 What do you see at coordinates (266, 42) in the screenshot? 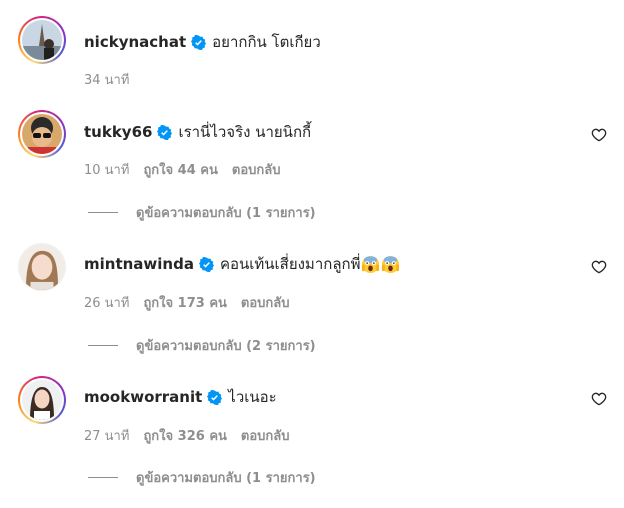
I see `comment-text: อยากกิน โตเกียว` at bounding box center [266, 42].